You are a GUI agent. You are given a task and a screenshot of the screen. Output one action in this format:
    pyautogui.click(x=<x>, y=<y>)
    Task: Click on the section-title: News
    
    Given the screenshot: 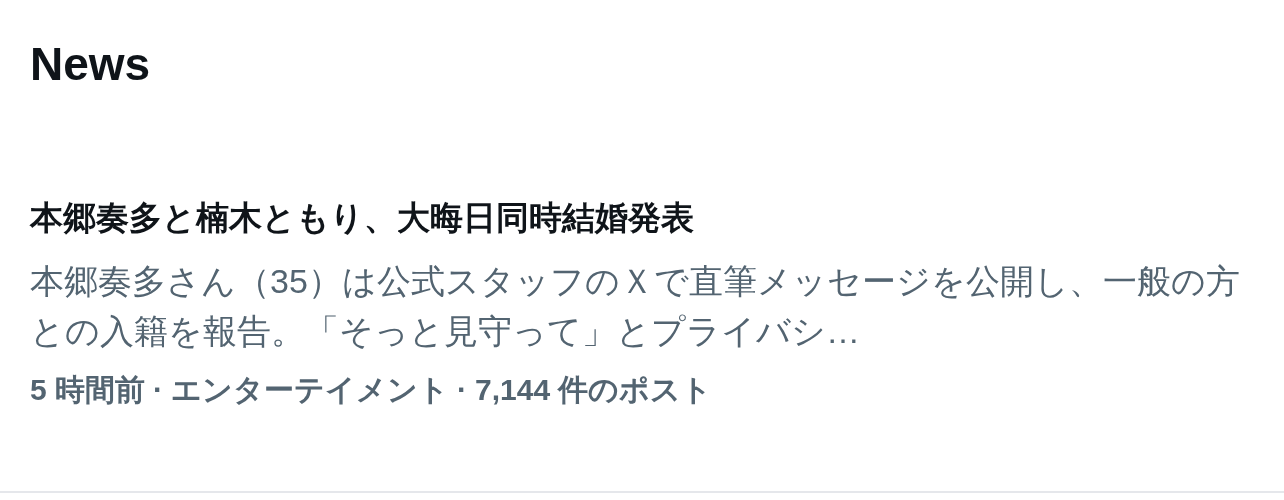 What is the action you would take?
    pyautogui.click(x=90, y=64)
    